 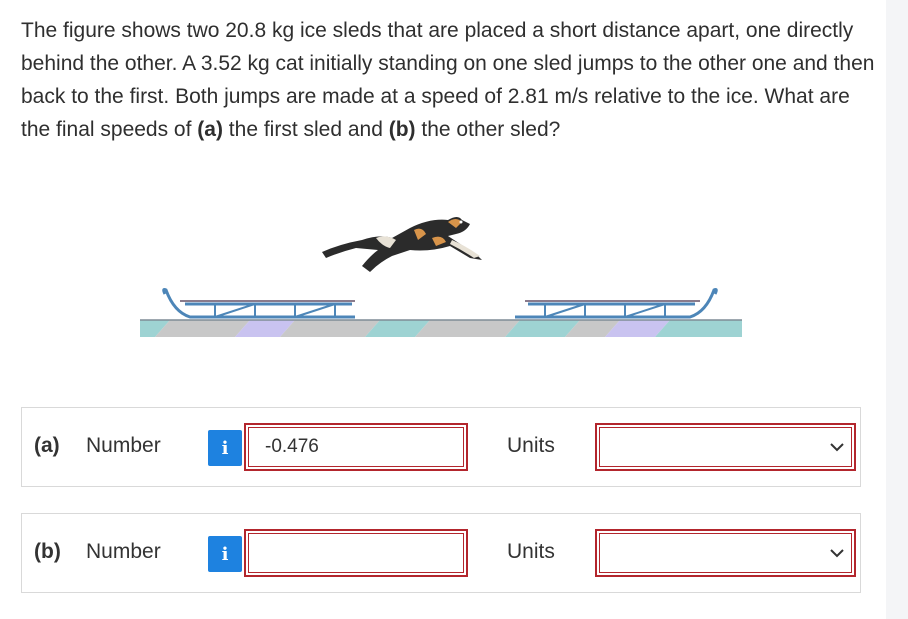 I want to click on number-input-b-value, so click(x=356, y=553).